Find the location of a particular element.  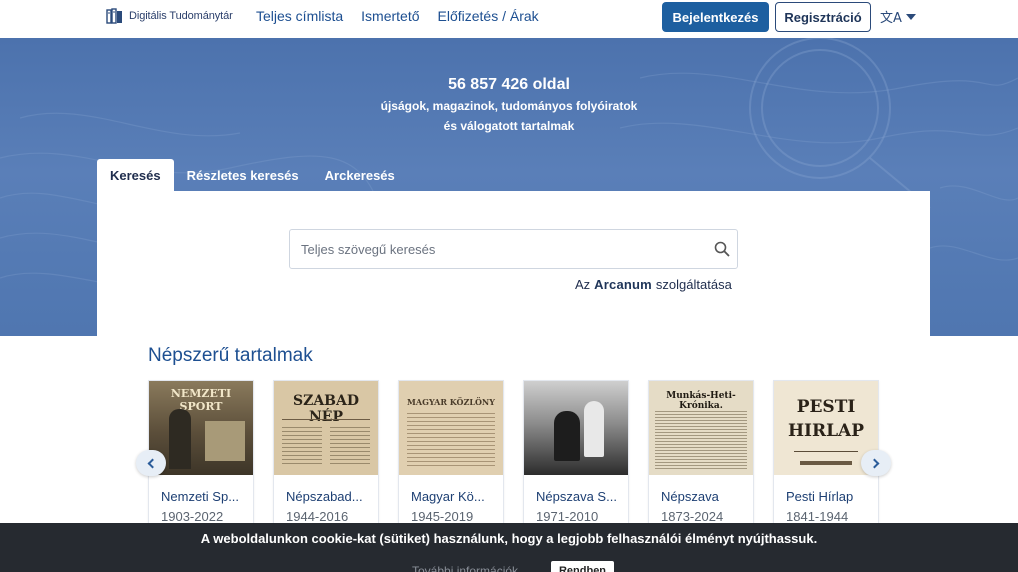

search-tabs: Keresés Részletes keresés Arckeresés is located at coordinates (252, 175).